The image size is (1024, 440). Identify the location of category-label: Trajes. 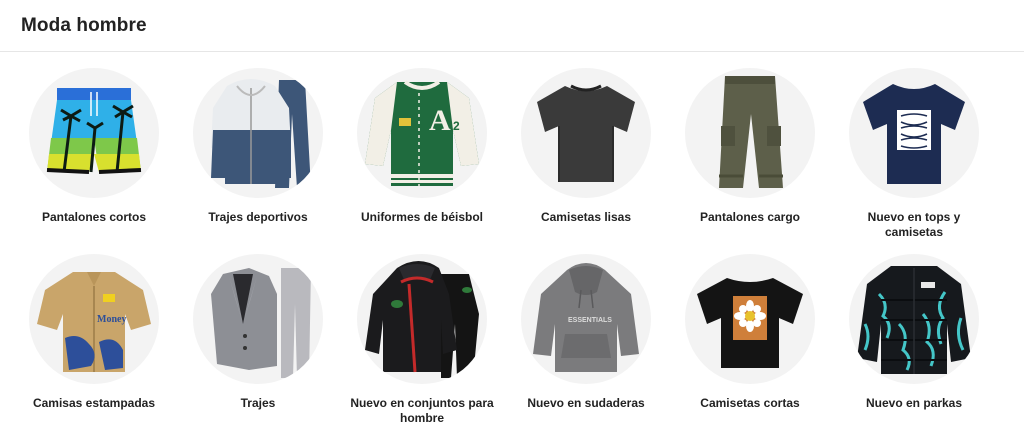
(258, 403).